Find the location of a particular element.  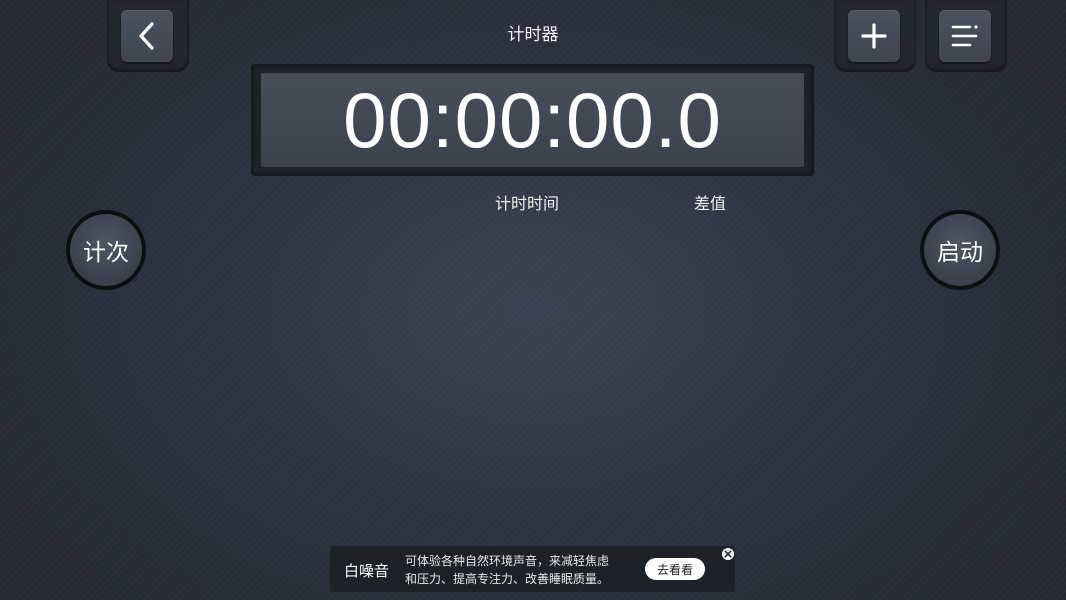

add-button-holder is located at coordinates (875, 36).